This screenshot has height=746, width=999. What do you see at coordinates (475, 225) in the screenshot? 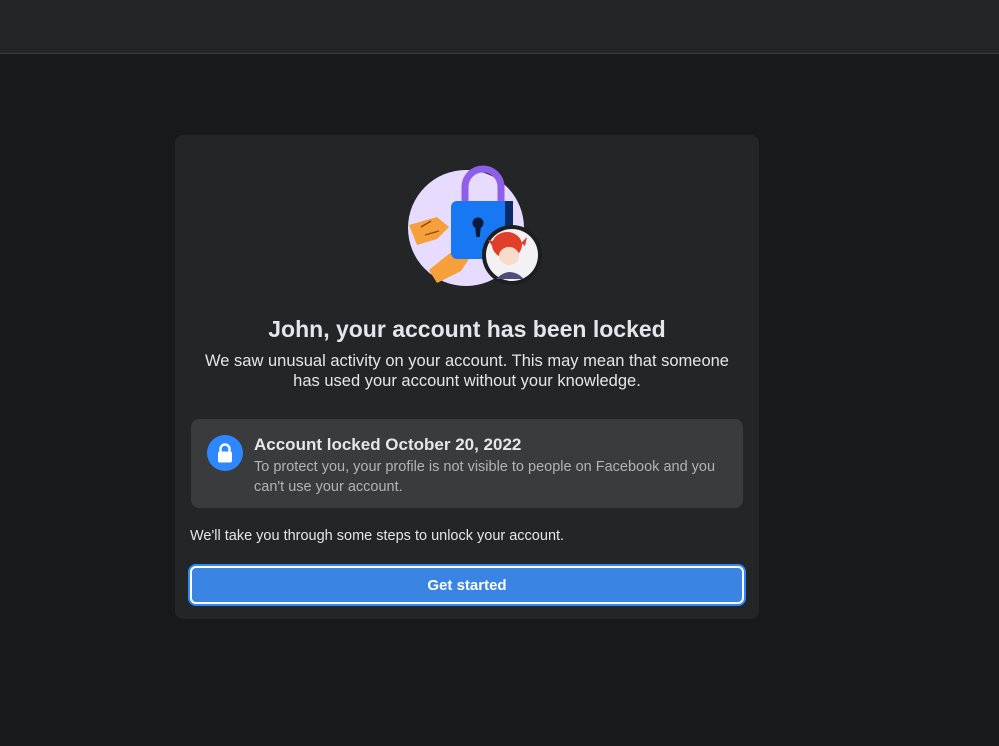
I see `locked-account-illustration` at bounding box center [475, 225].